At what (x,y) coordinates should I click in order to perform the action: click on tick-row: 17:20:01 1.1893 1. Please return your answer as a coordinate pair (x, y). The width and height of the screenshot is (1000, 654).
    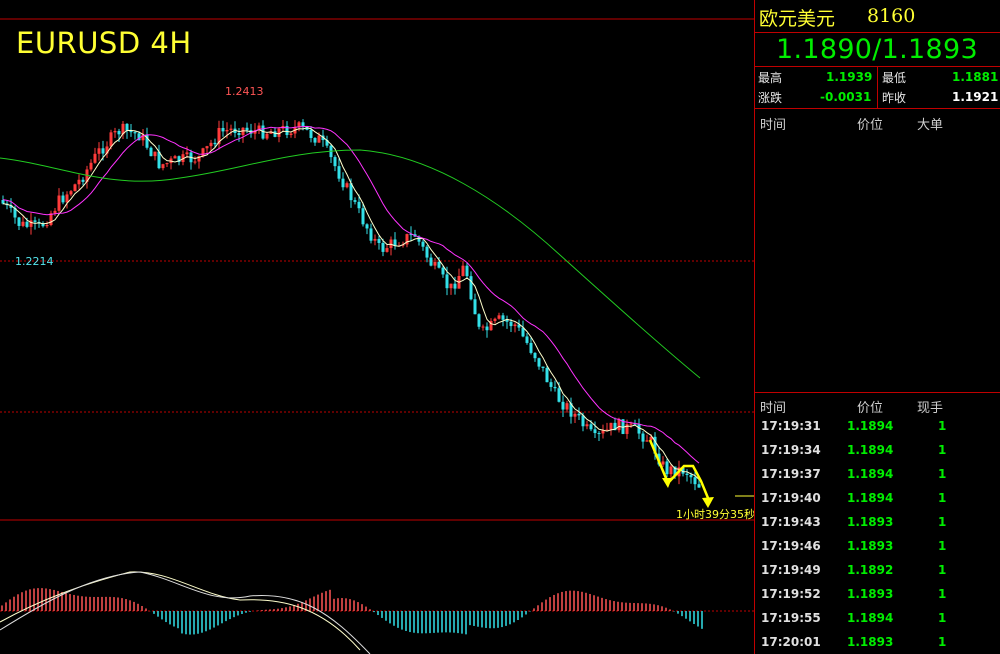
    Looking at the image, I should click on (877, 642).